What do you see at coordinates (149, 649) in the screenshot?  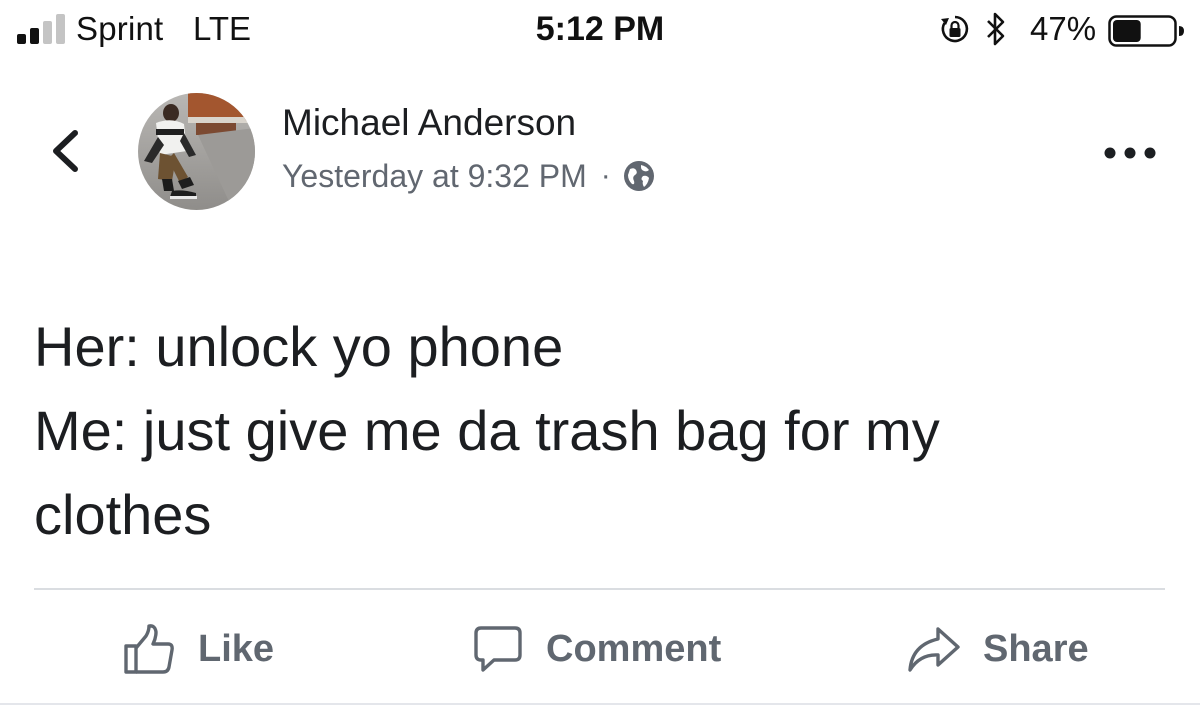 I see `thumbs-up-icon` at bounding box center [149, 649].